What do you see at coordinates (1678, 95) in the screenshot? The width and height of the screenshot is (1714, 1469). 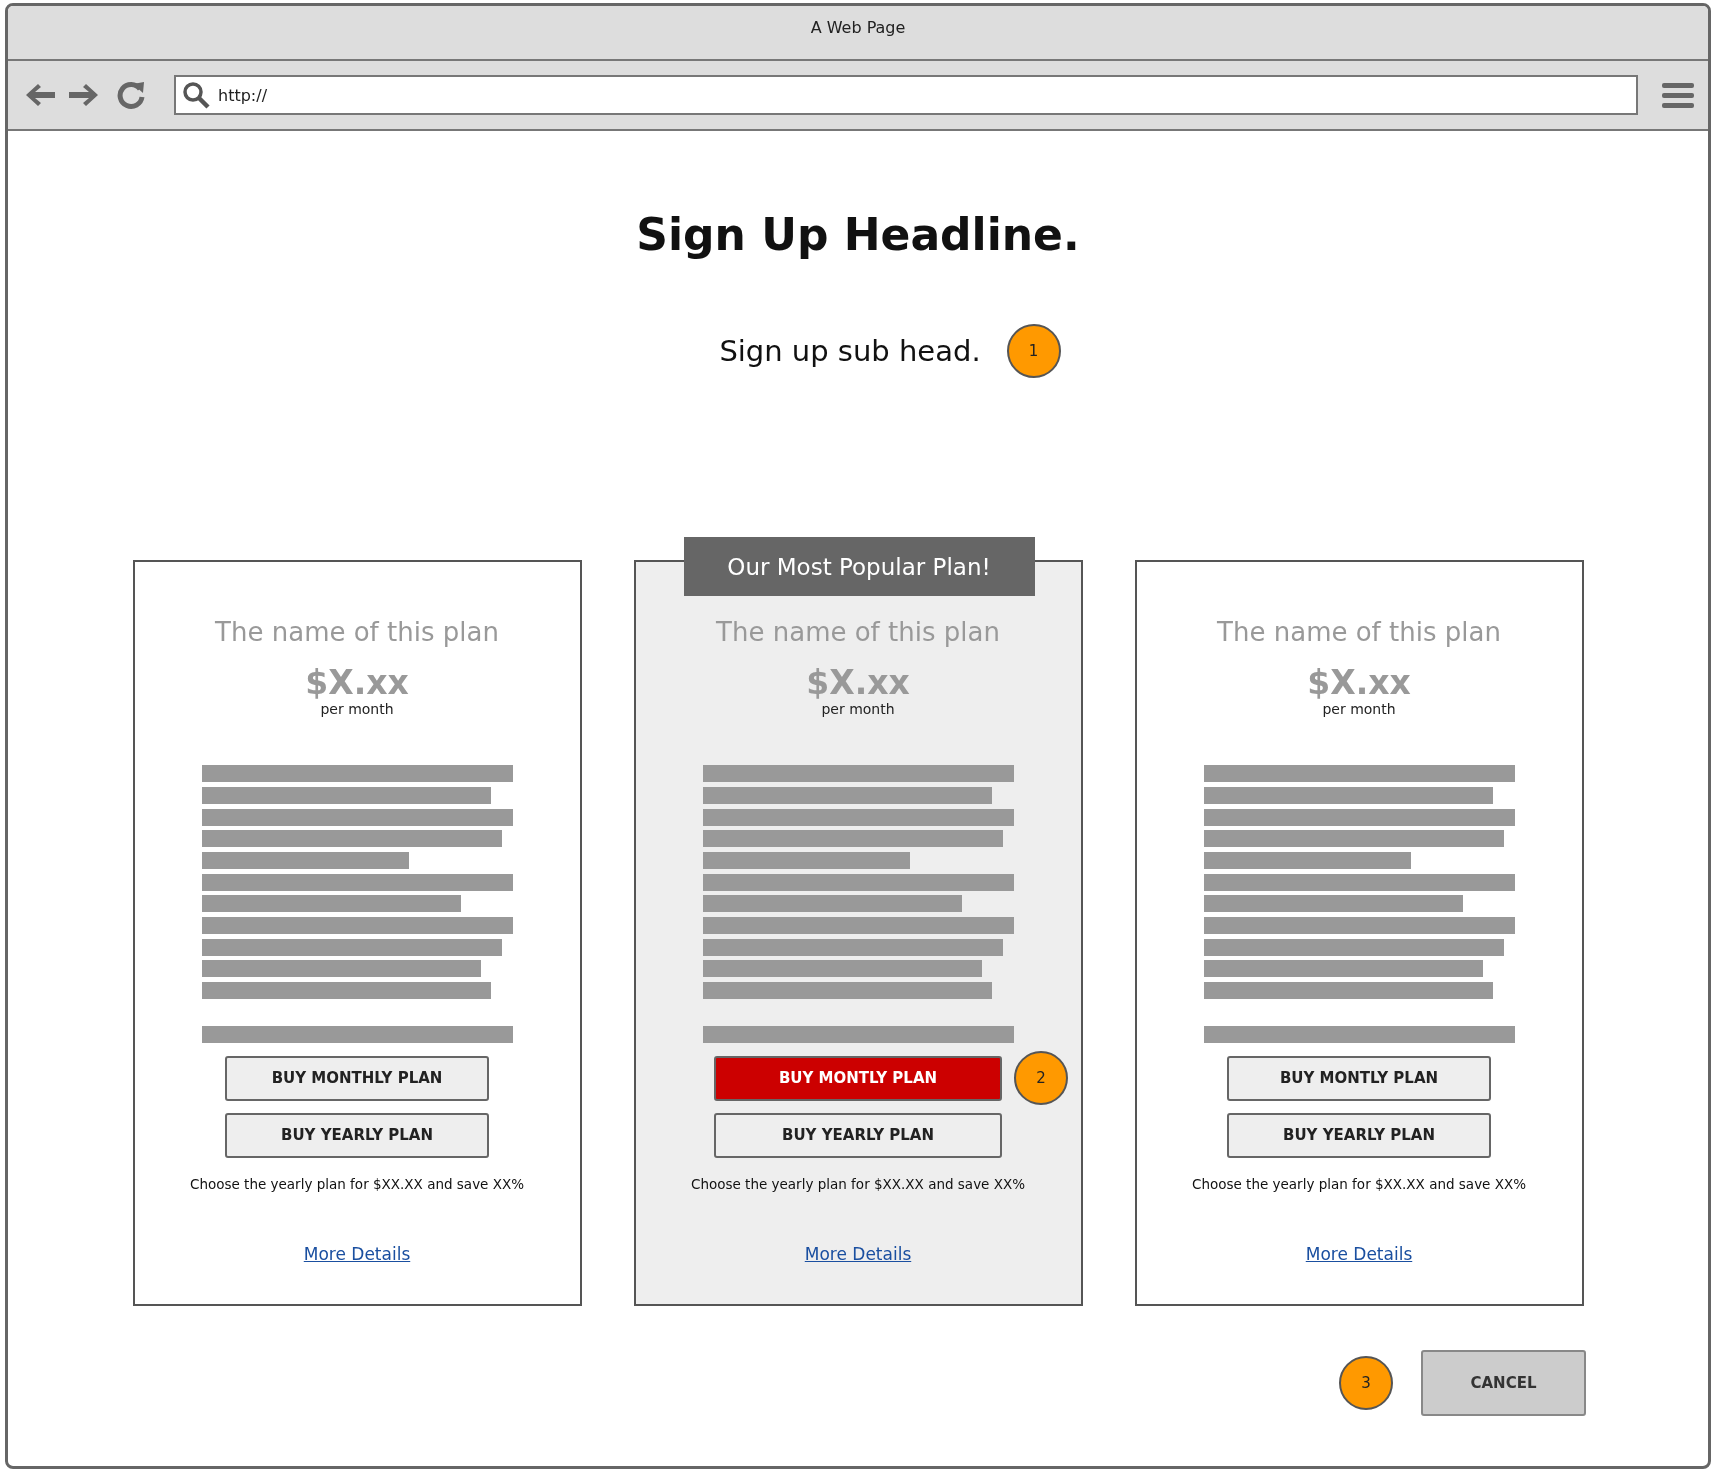 I see `menu-icon` at bounding box center [1678, 95].